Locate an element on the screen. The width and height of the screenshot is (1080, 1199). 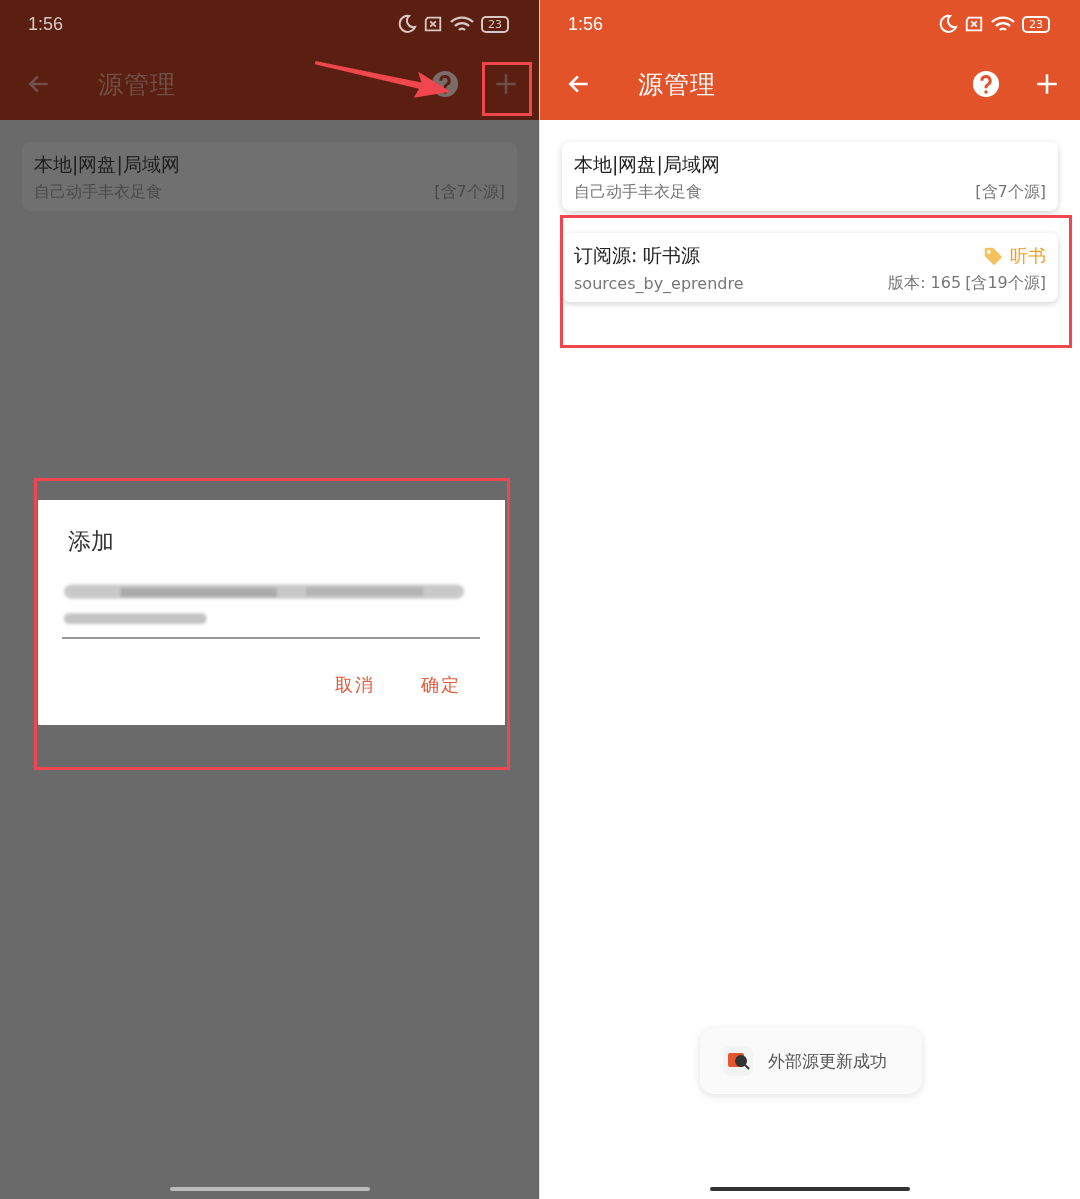
source-card: 本地|网盘|局域网 自己动手丰衣足食 [含7个源] is located at coordinates (810, 176).